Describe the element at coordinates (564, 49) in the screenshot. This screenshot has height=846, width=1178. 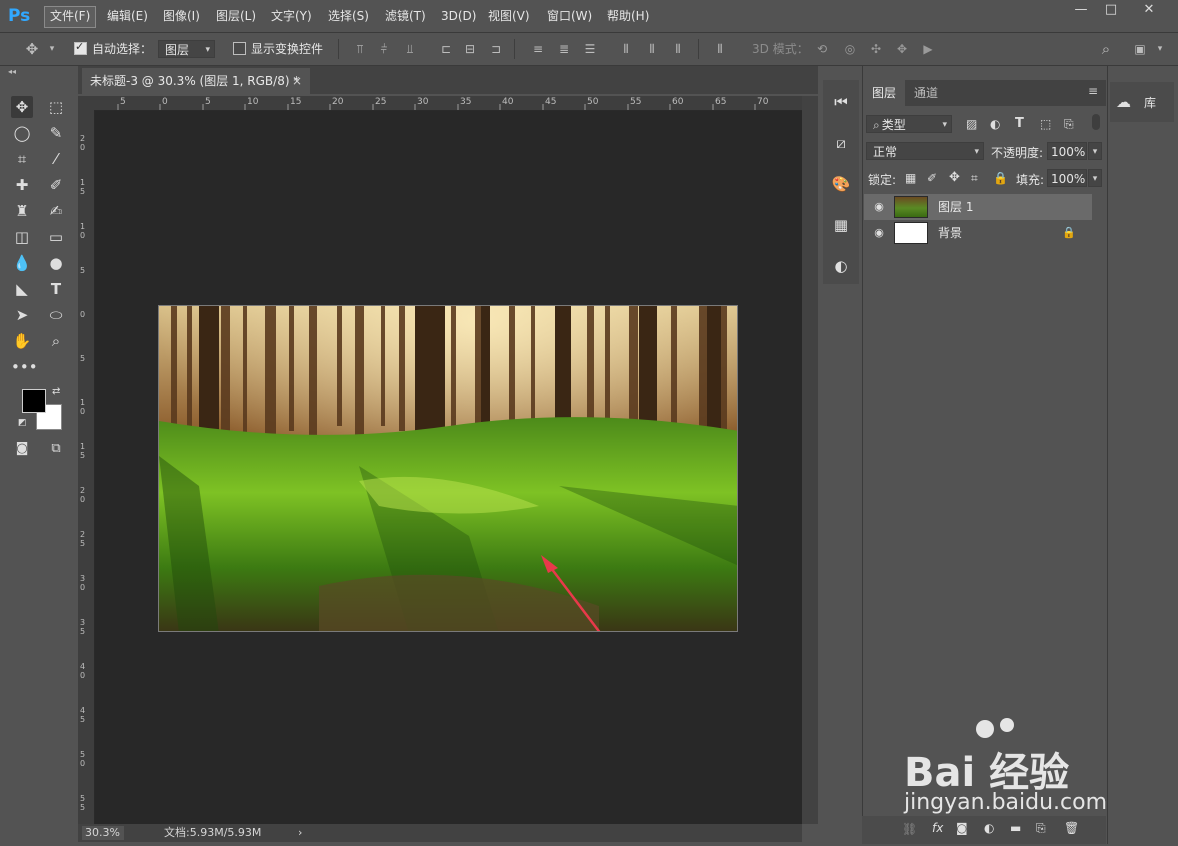
I see `distribute-vcenter-icon: ≣` at that location.